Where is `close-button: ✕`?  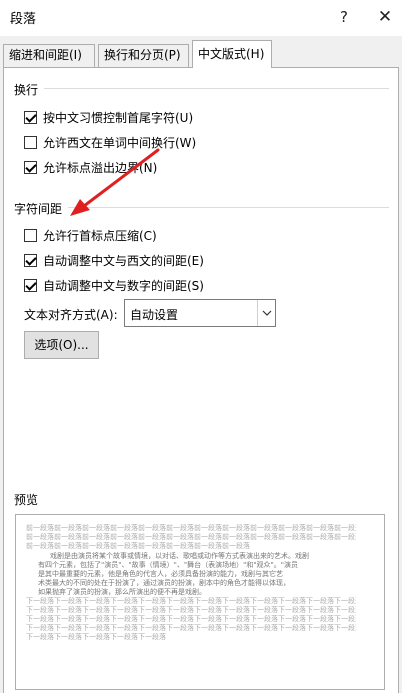 close-button: ✕ is located at coordinates (385, 17).